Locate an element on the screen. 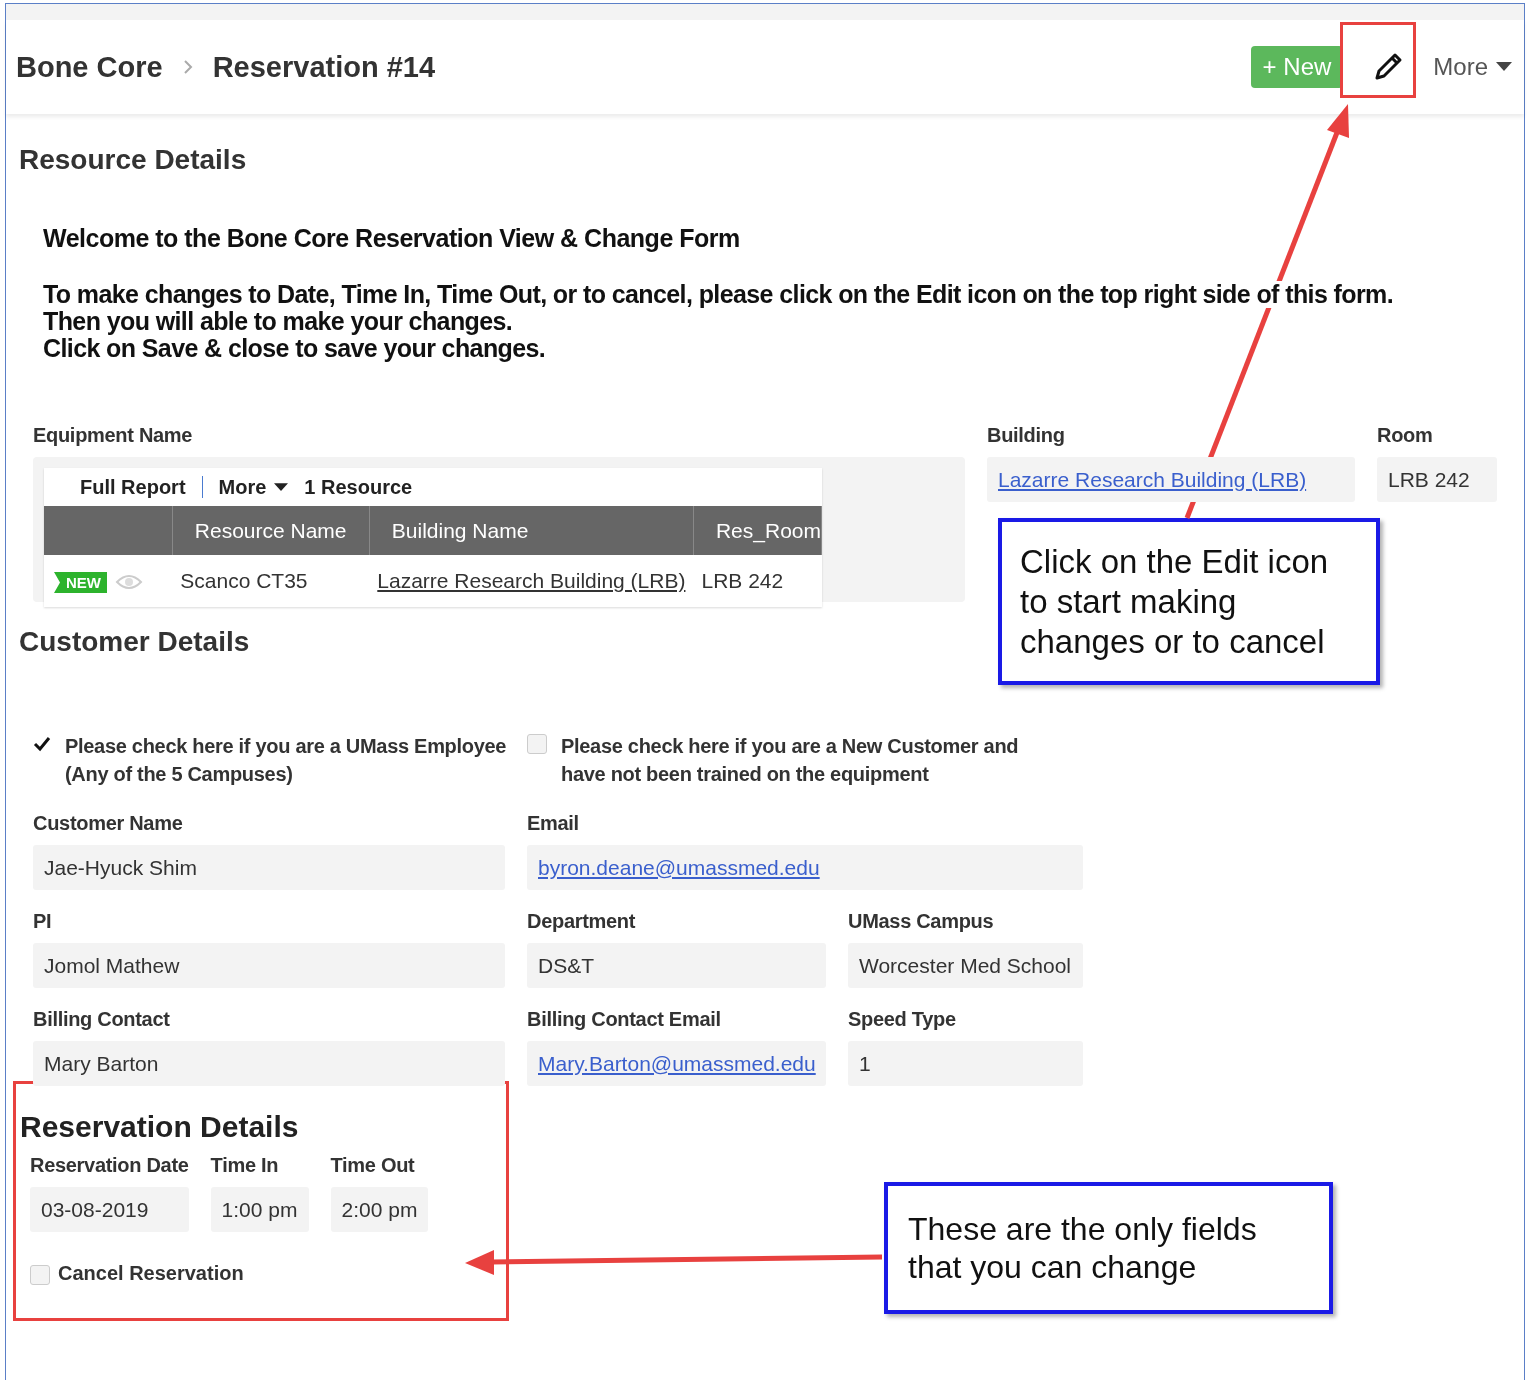  input-field: Mary Barton is located at coordinates (269, 1063).